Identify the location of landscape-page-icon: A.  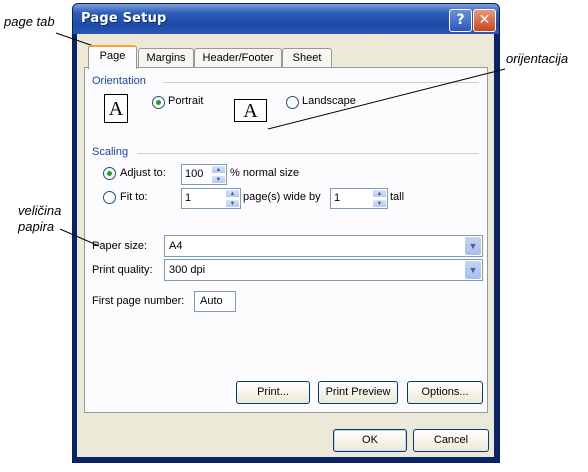
(250, 110).